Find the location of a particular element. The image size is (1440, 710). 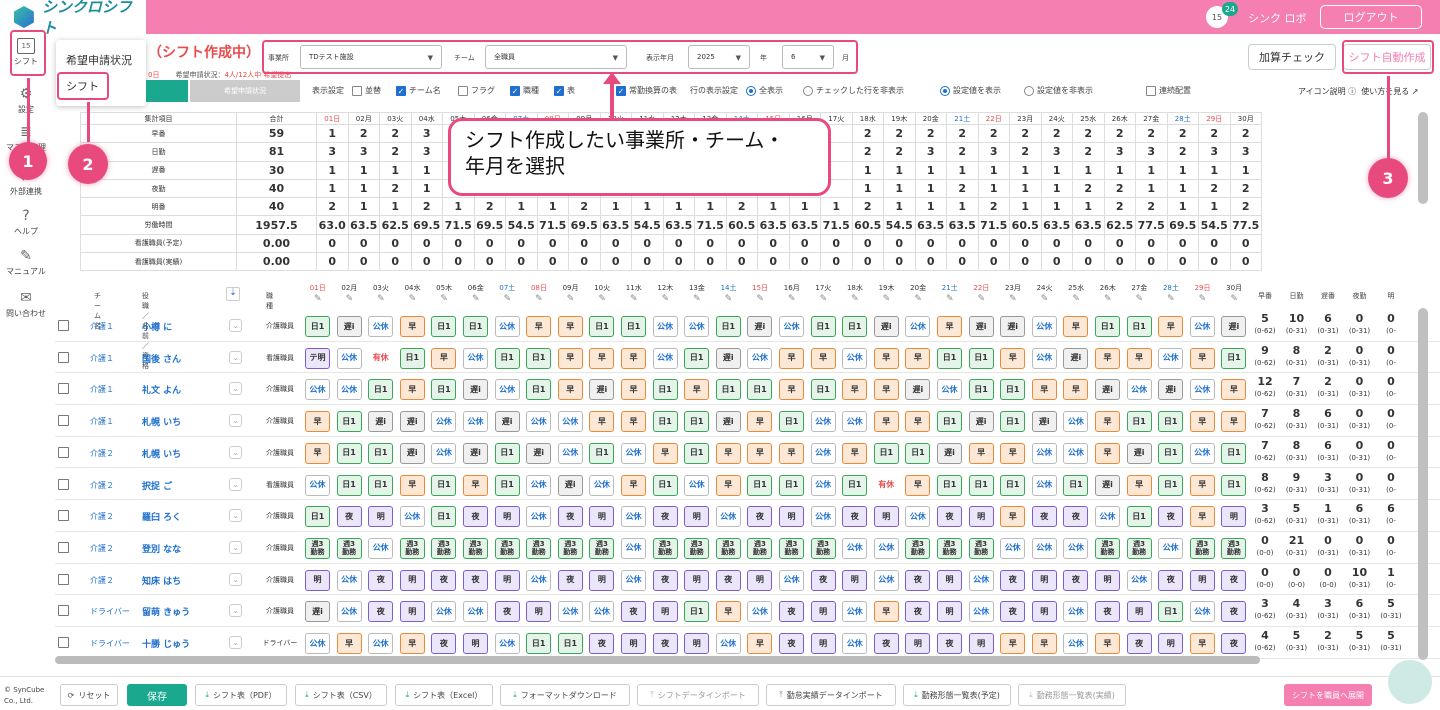

export-pdf-button: ⤓ シフト表（PDF） is located at coordinates (241, 695).